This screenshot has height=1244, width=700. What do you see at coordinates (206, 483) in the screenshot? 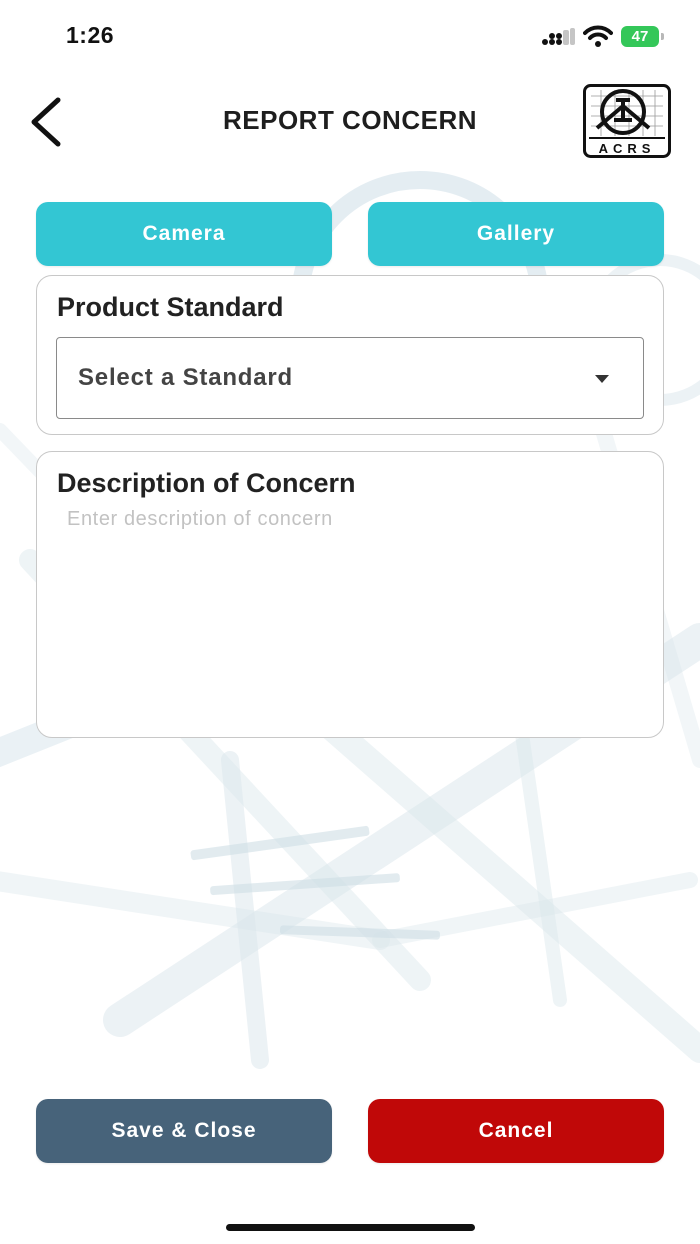
I see `description-label: Description of Concern` at bounding box center [206, 483].